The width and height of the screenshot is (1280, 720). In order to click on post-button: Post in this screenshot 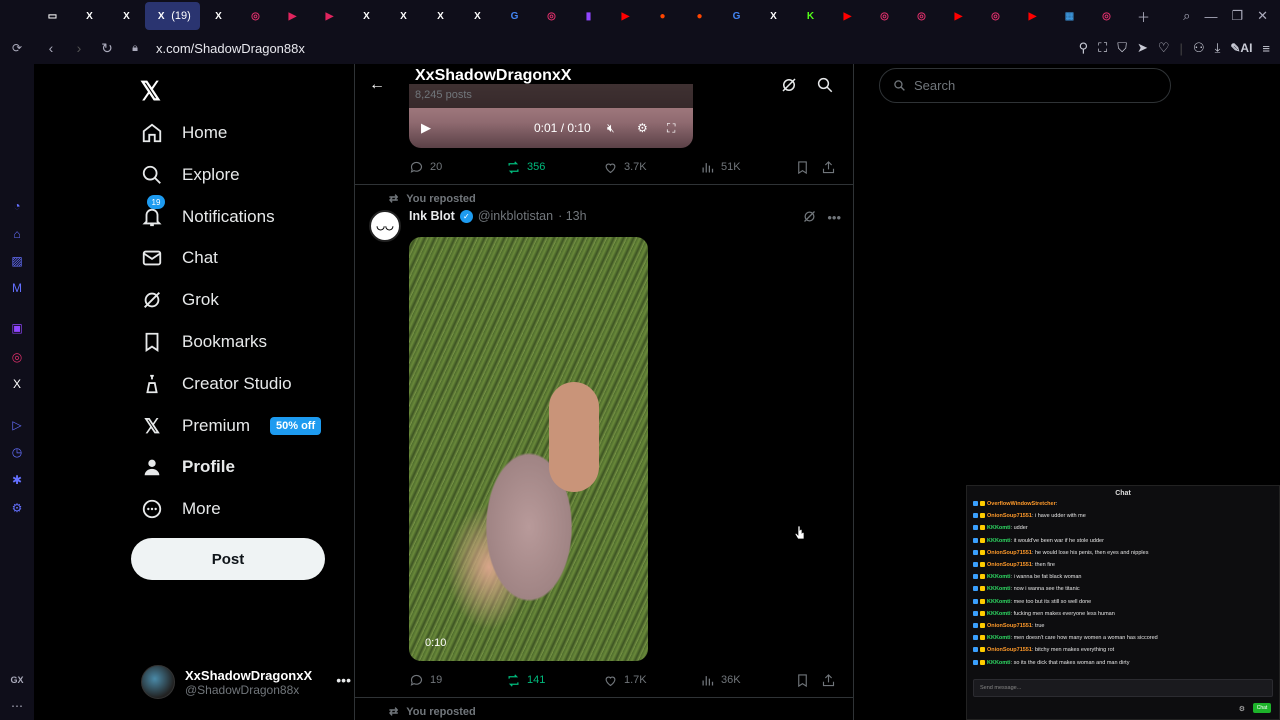, I will do `click(228, 559)`.